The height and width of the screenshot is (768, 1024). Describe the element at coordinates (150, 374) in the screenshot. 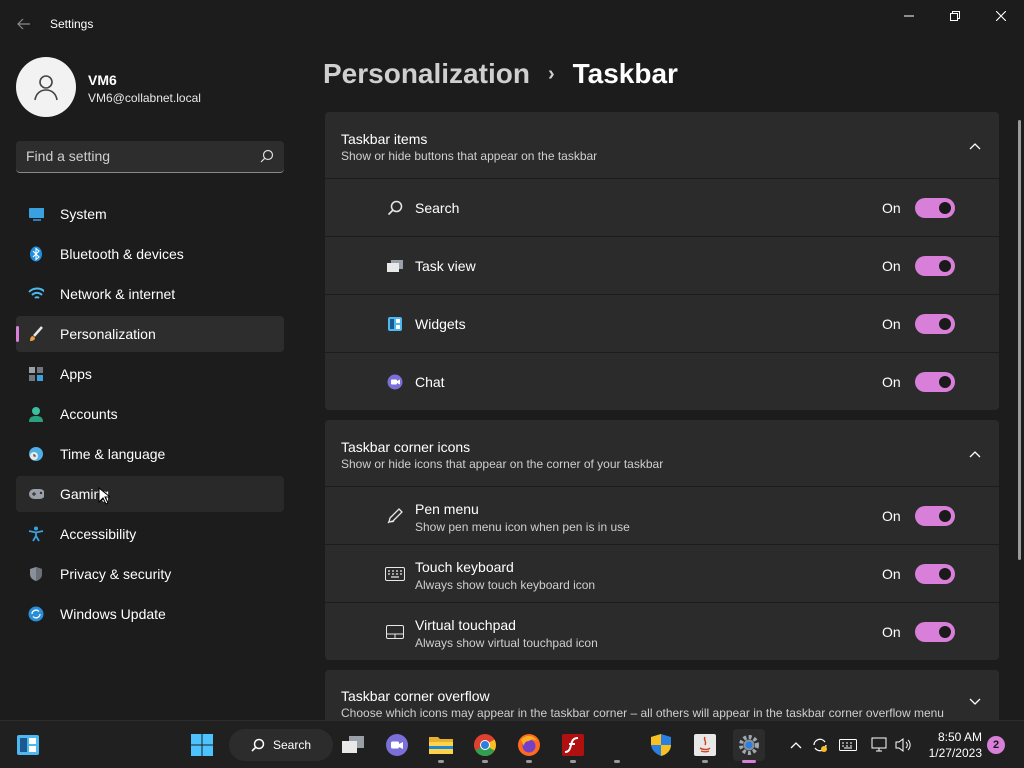

I see `sidebar-item-apps: Apps` at that location.